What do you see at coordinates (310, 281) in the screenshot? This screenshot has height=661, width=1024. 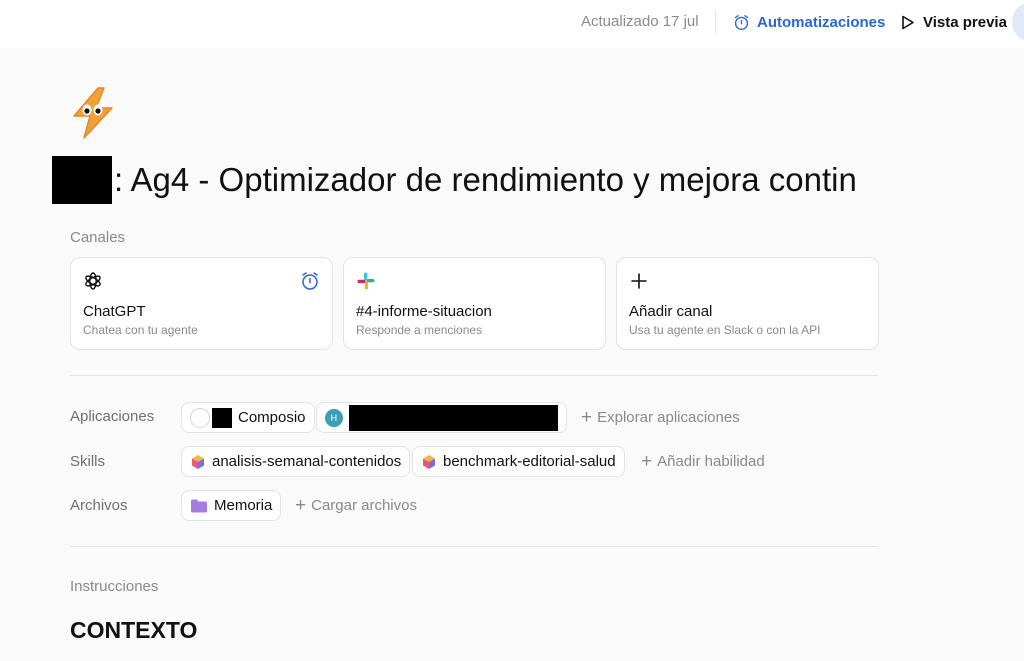 I see `alarm-clock-icon` at bounding box center [310, 281].